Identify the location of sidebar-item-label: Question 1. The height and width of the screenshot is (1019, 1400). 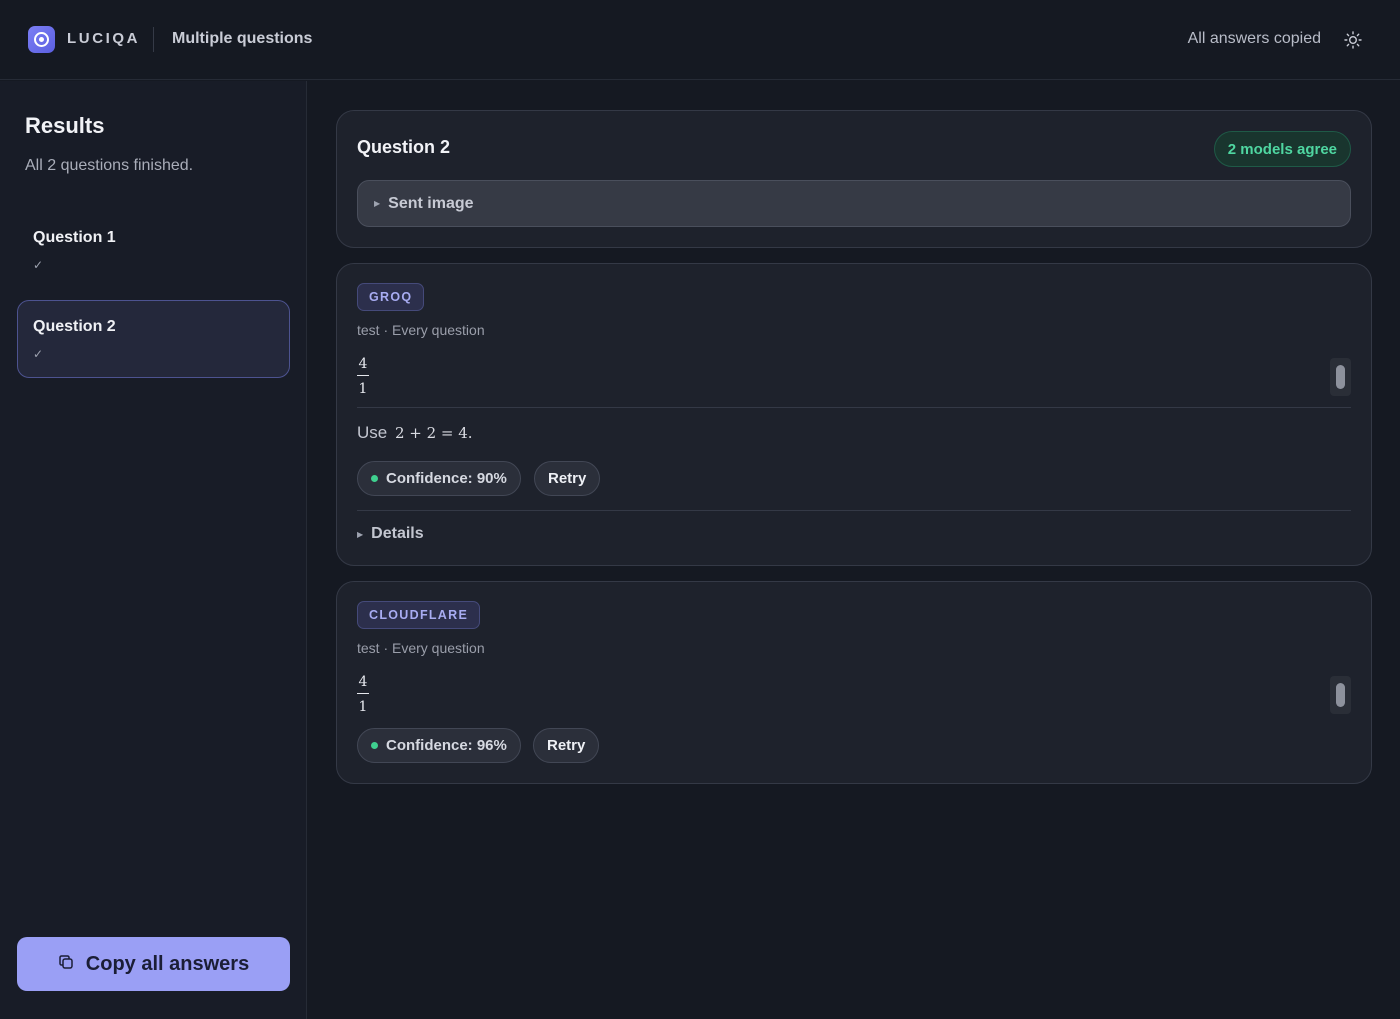
(74, 237).